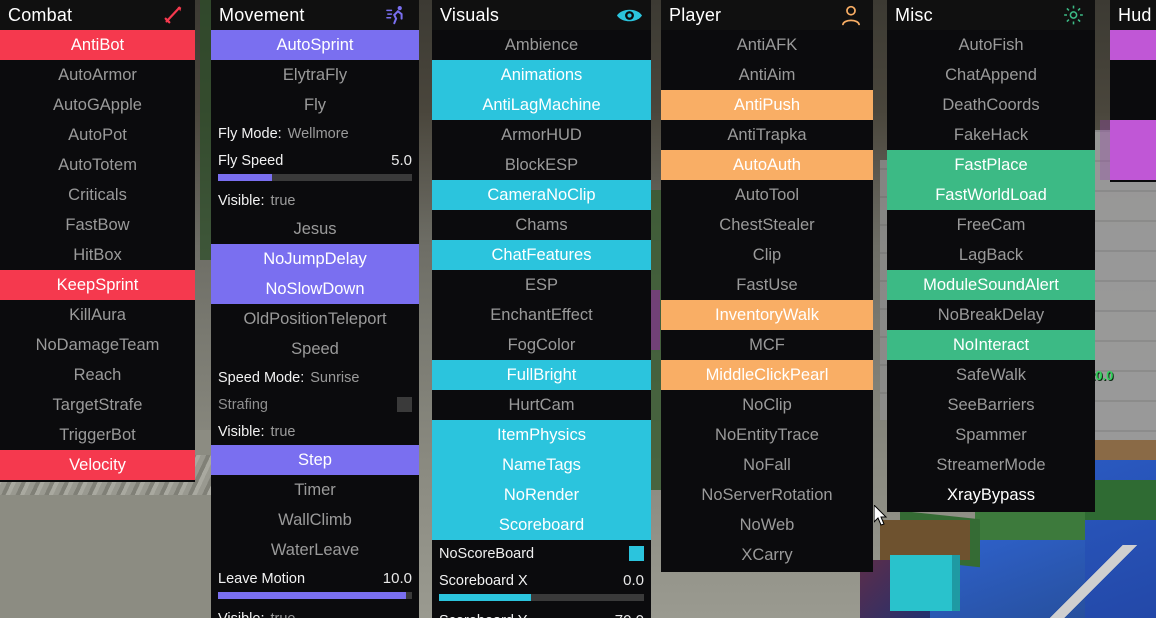 Image resolution: width=1156 pixels, height=618 pixels. What do you see at coordinates (97, 375) in the screenshot?
I see `module-reach: Reach` at bounding box center [97, 375].